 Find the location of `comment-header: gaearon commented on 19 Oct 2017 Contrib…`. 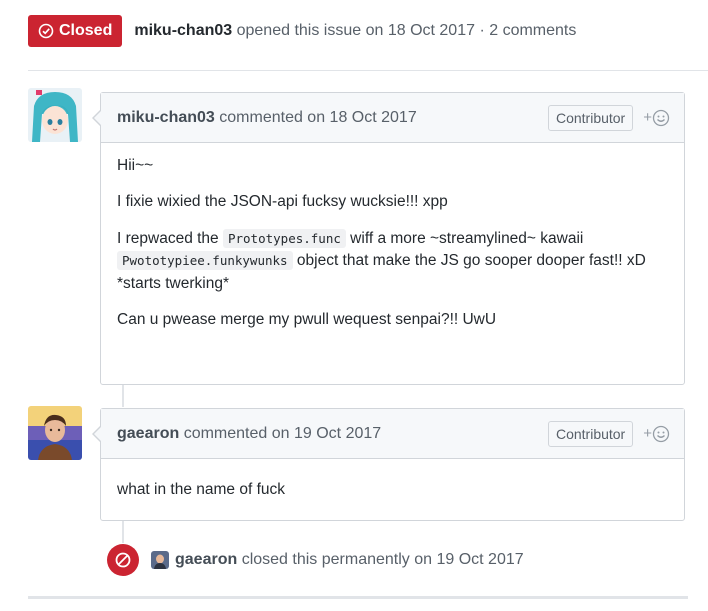

comment-header: gaearon commented on 19 Oct 2017 Contrib… is located at coordinates (388, 434).